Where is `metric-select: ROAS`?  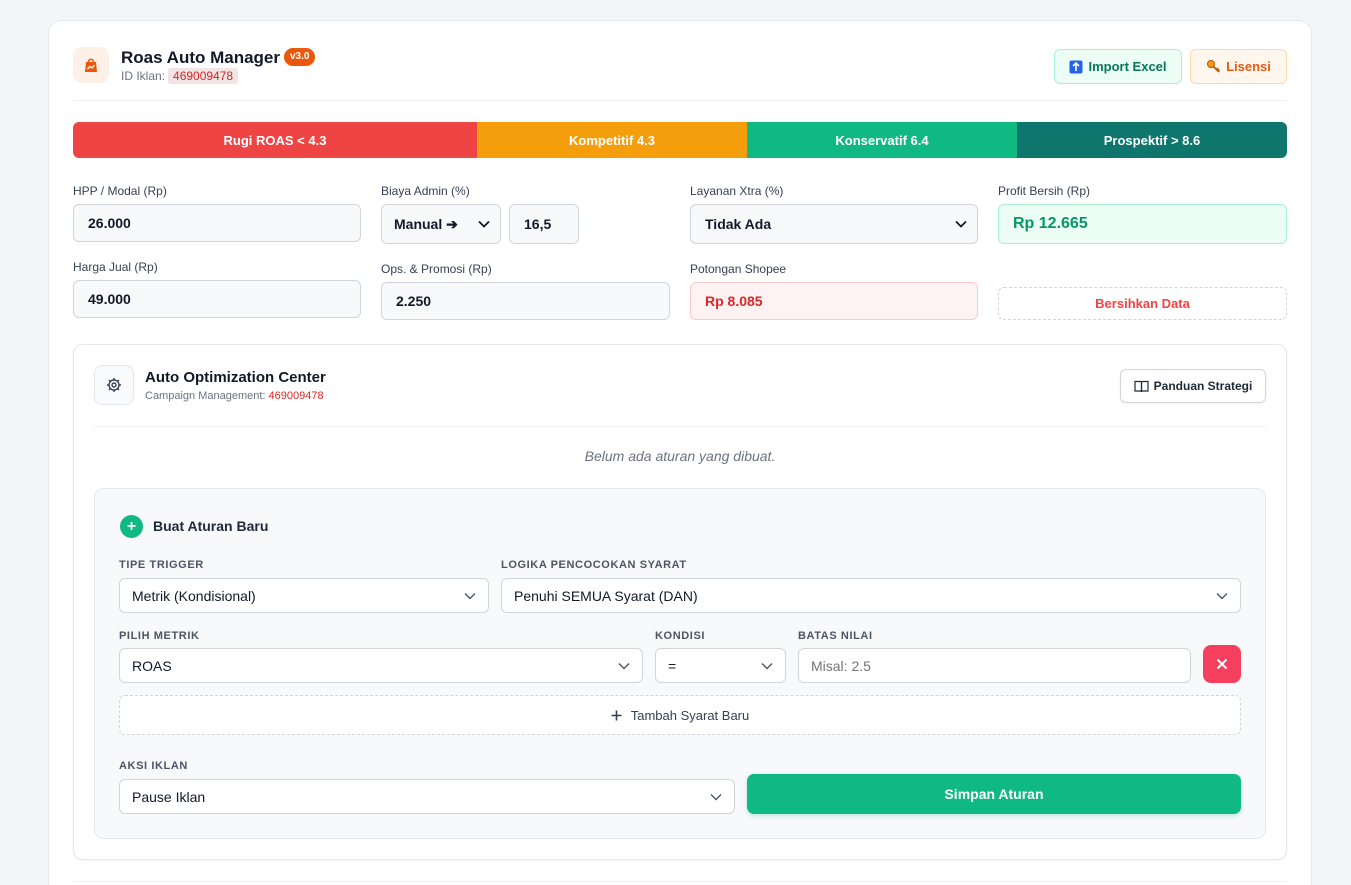 metric-select: ROAS is located at coordinates (381, 665).